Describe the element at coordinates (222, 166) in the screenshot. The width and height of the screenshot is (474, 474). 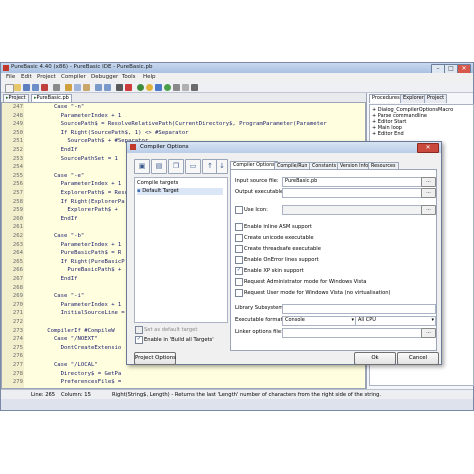
I see `move-down-icon: ↓` at that location.